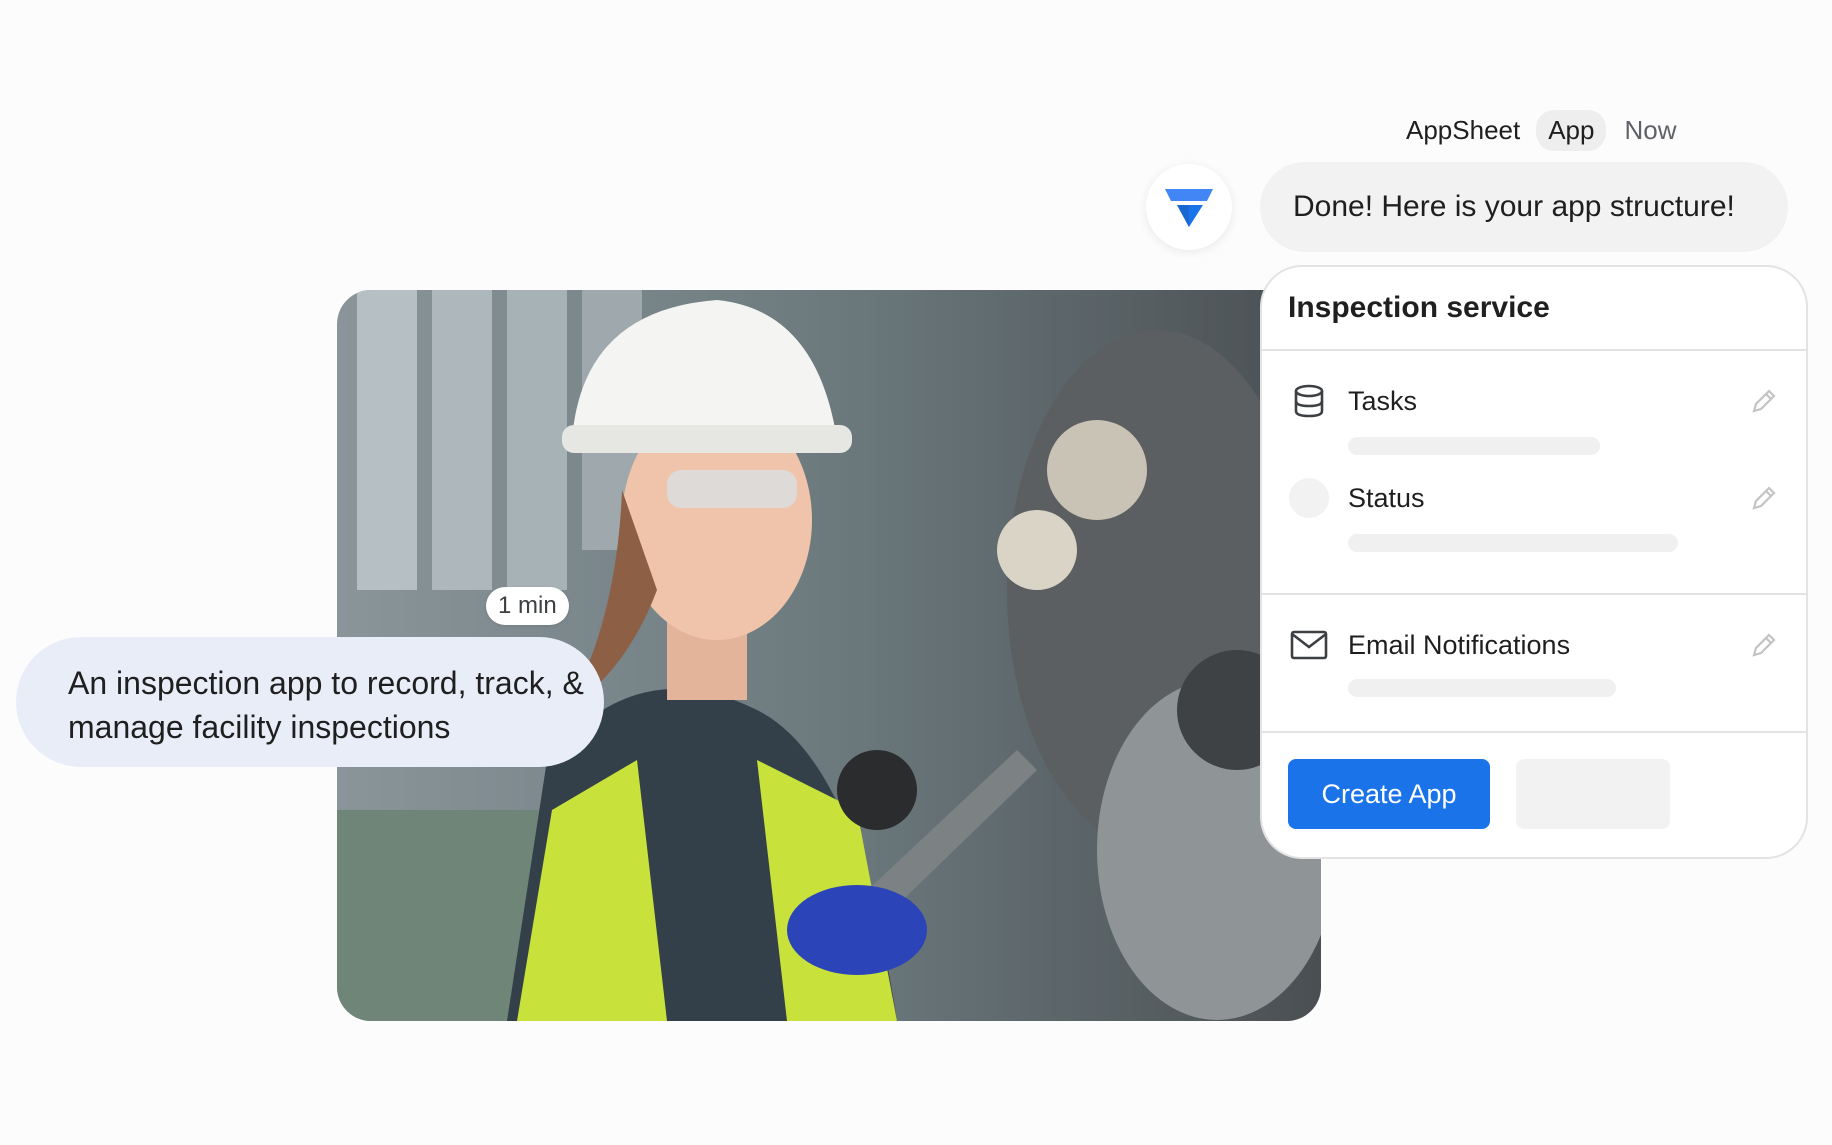 Image resolution: width=1832 pixels, height=1145 pixels. What do you see at coordinates (1309, 401) in the screenshot?
I see `database-icon` at bounding box center [1309, 401].